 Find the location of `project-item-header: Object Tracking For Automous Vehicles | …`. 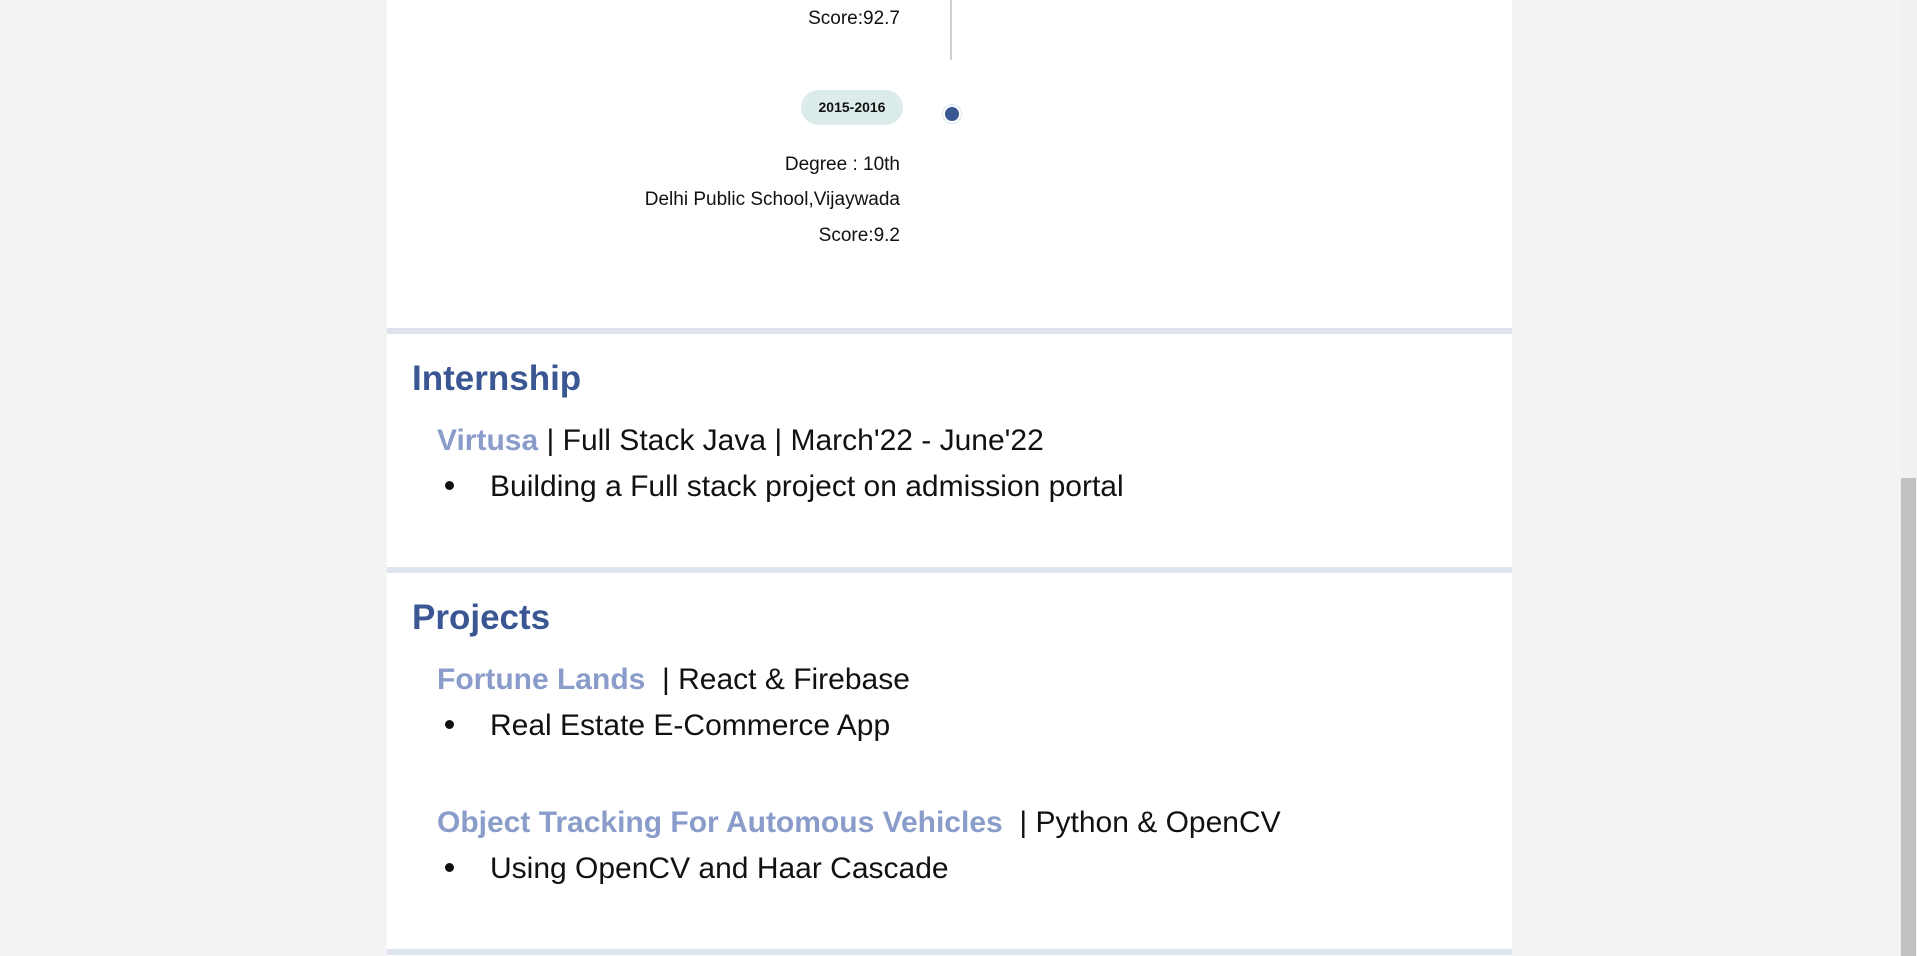

project-item-header: Object Tracking For Automous Vehicles | … is located at coordinates (859, 823).